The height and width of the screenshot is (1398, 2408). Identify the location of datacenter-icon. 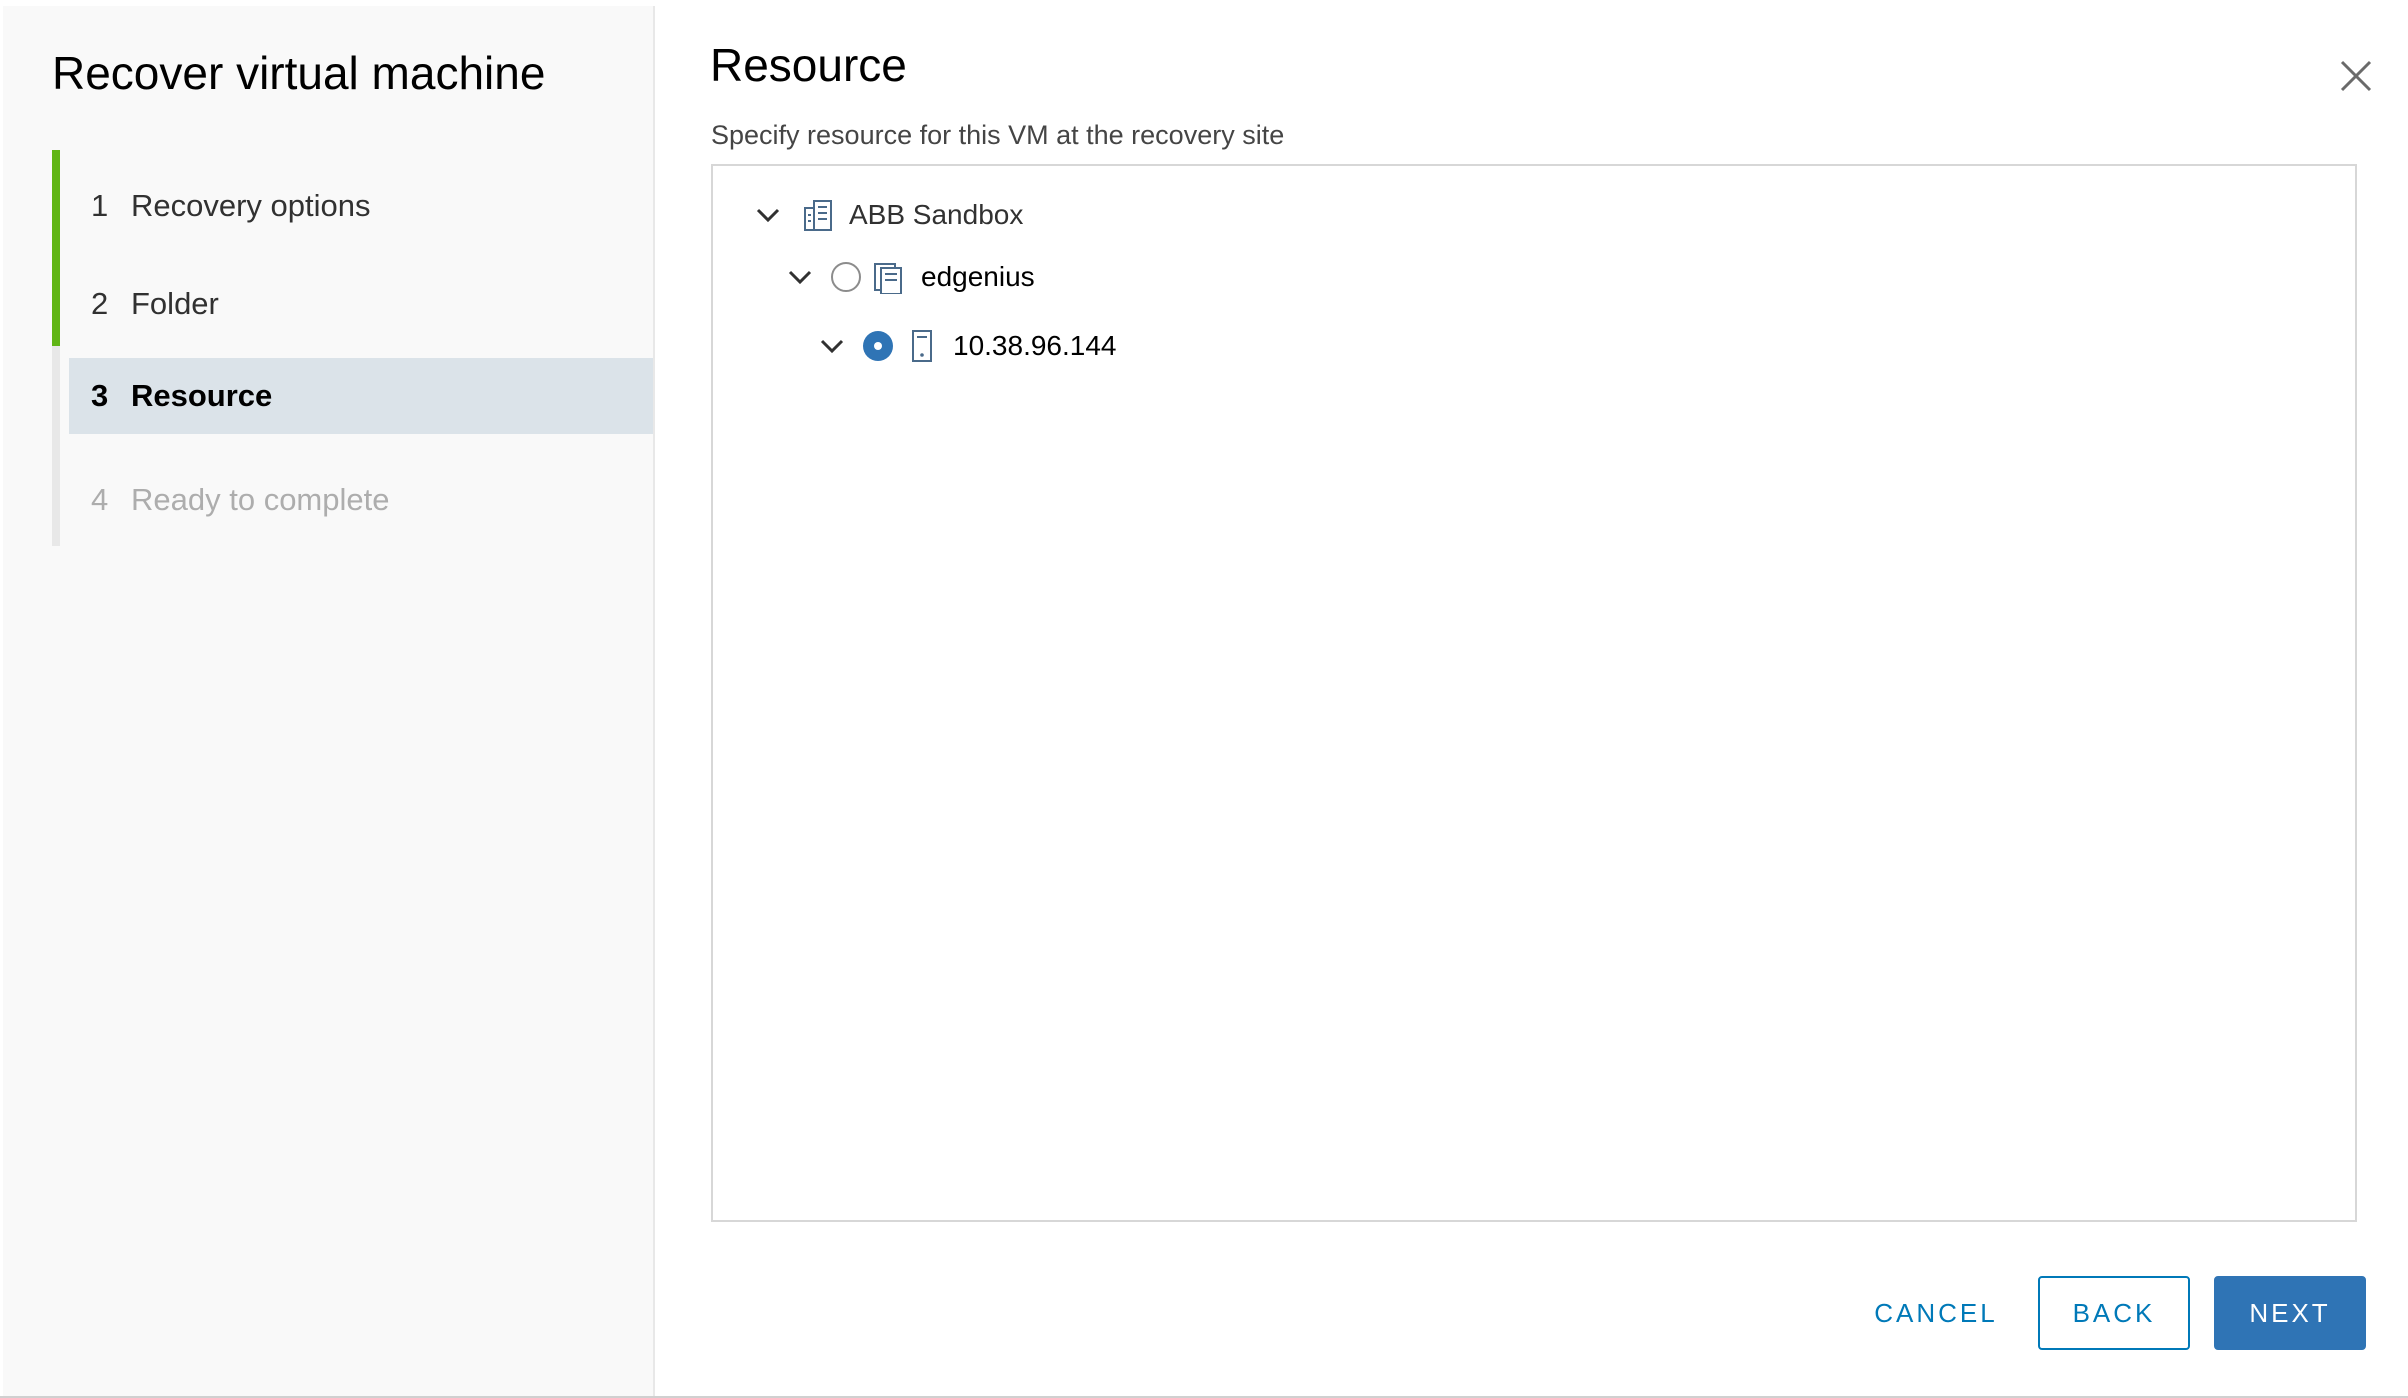
(818, 215).